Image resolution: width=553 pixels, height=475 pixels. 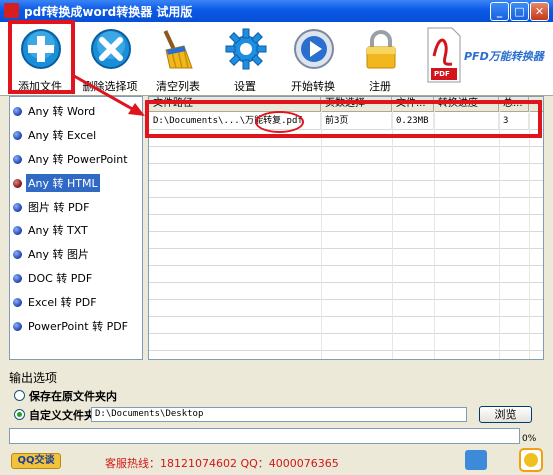 I want to click on clear-list-button: 清空列表, so click(x=178, y=60).